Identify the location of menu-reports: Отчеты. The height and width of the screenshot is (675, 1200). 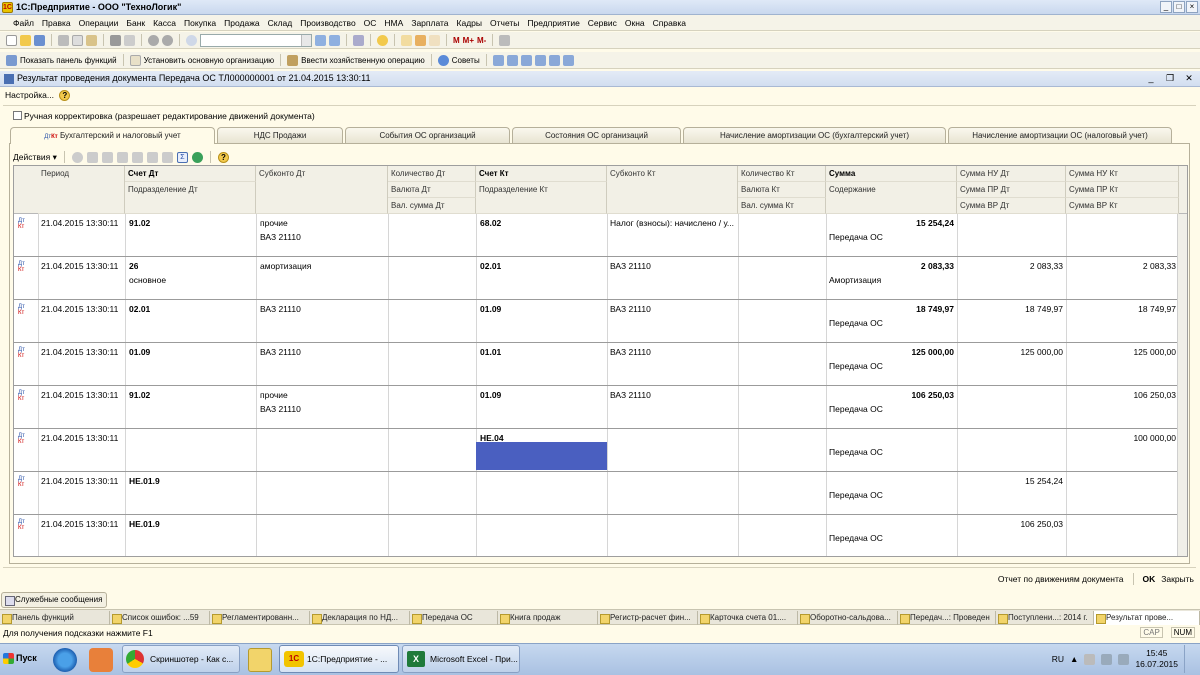
(504, 23).